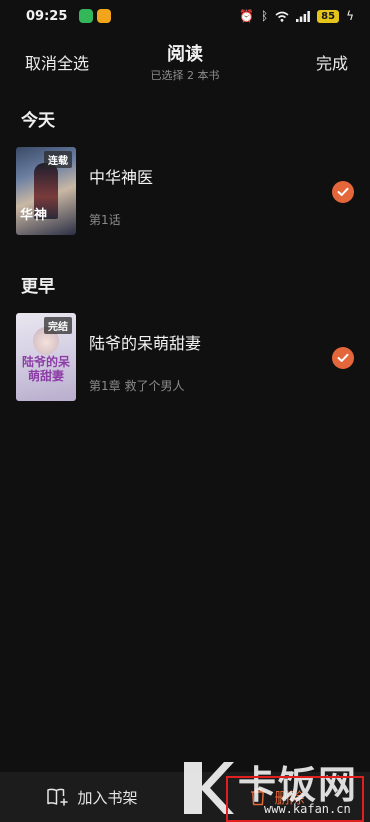 This screenshot has width=370, height=822. I want to click on delete-button: 删除, so click(277, 797).